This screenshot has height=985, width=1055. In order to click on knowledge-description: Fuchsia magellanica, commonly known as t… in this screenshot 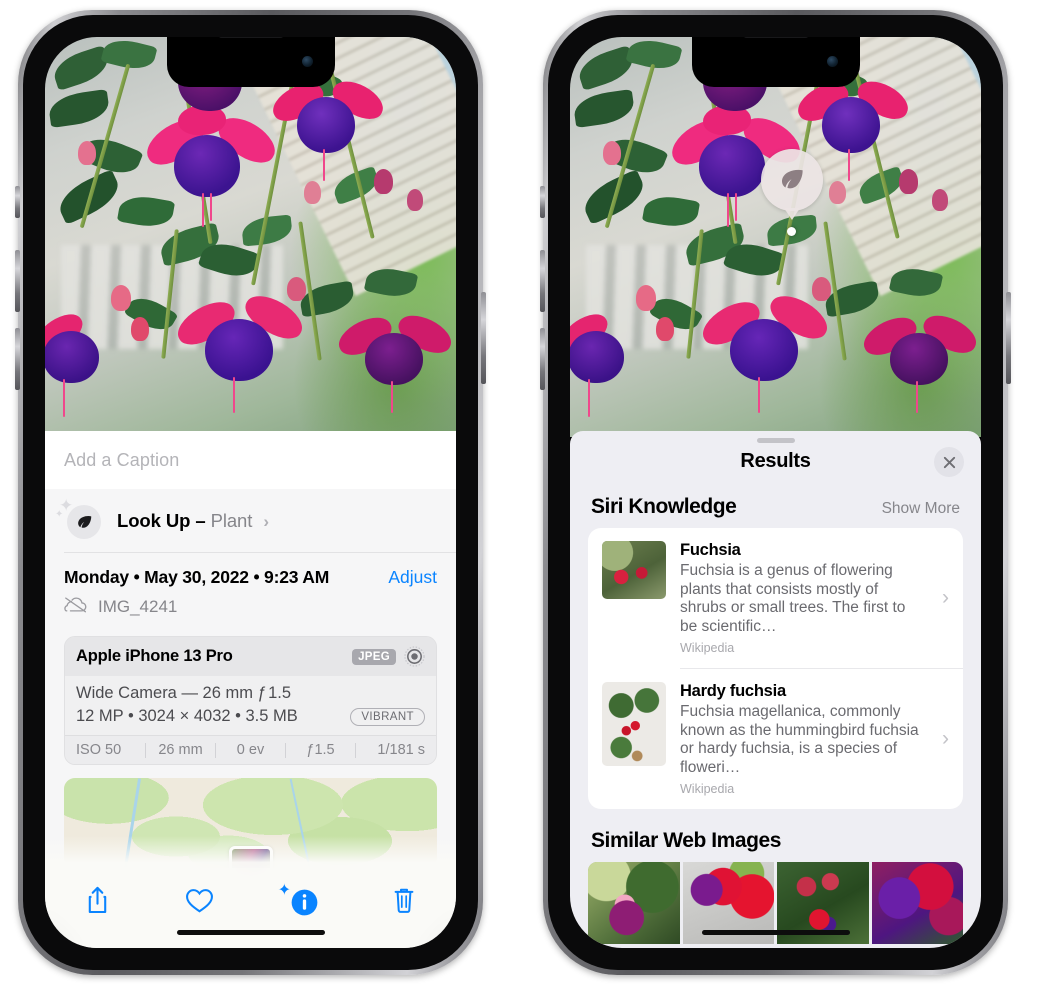, I will do `click(799, 739)`.